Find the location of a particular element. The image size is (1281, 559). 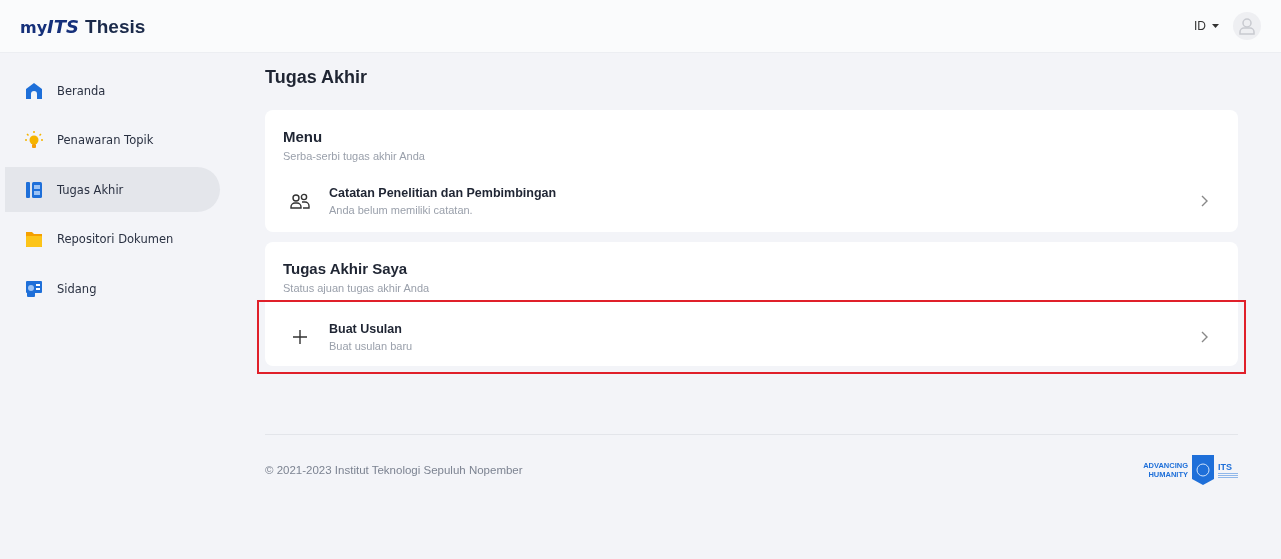

lightbulb-icon is located at coordinates (34, 140).